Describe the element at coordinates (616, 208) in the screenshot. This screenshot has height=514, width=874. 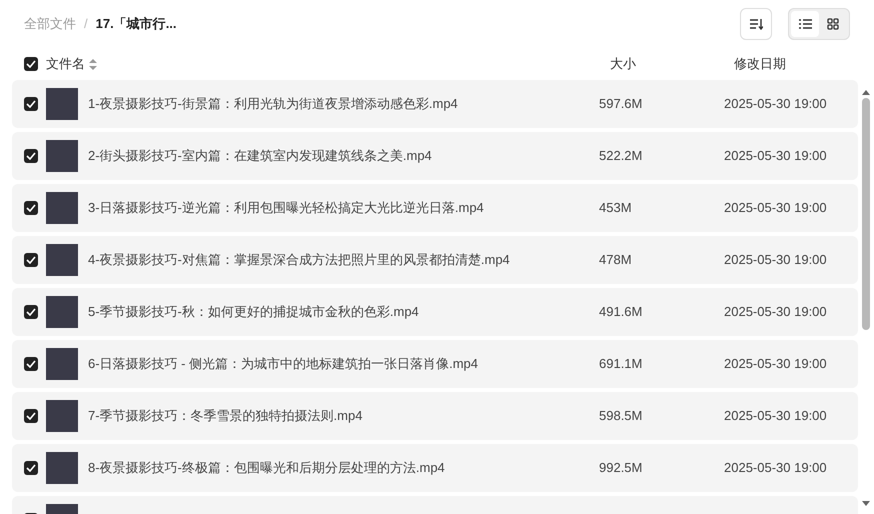
I see `file-size: 453M` at that location.